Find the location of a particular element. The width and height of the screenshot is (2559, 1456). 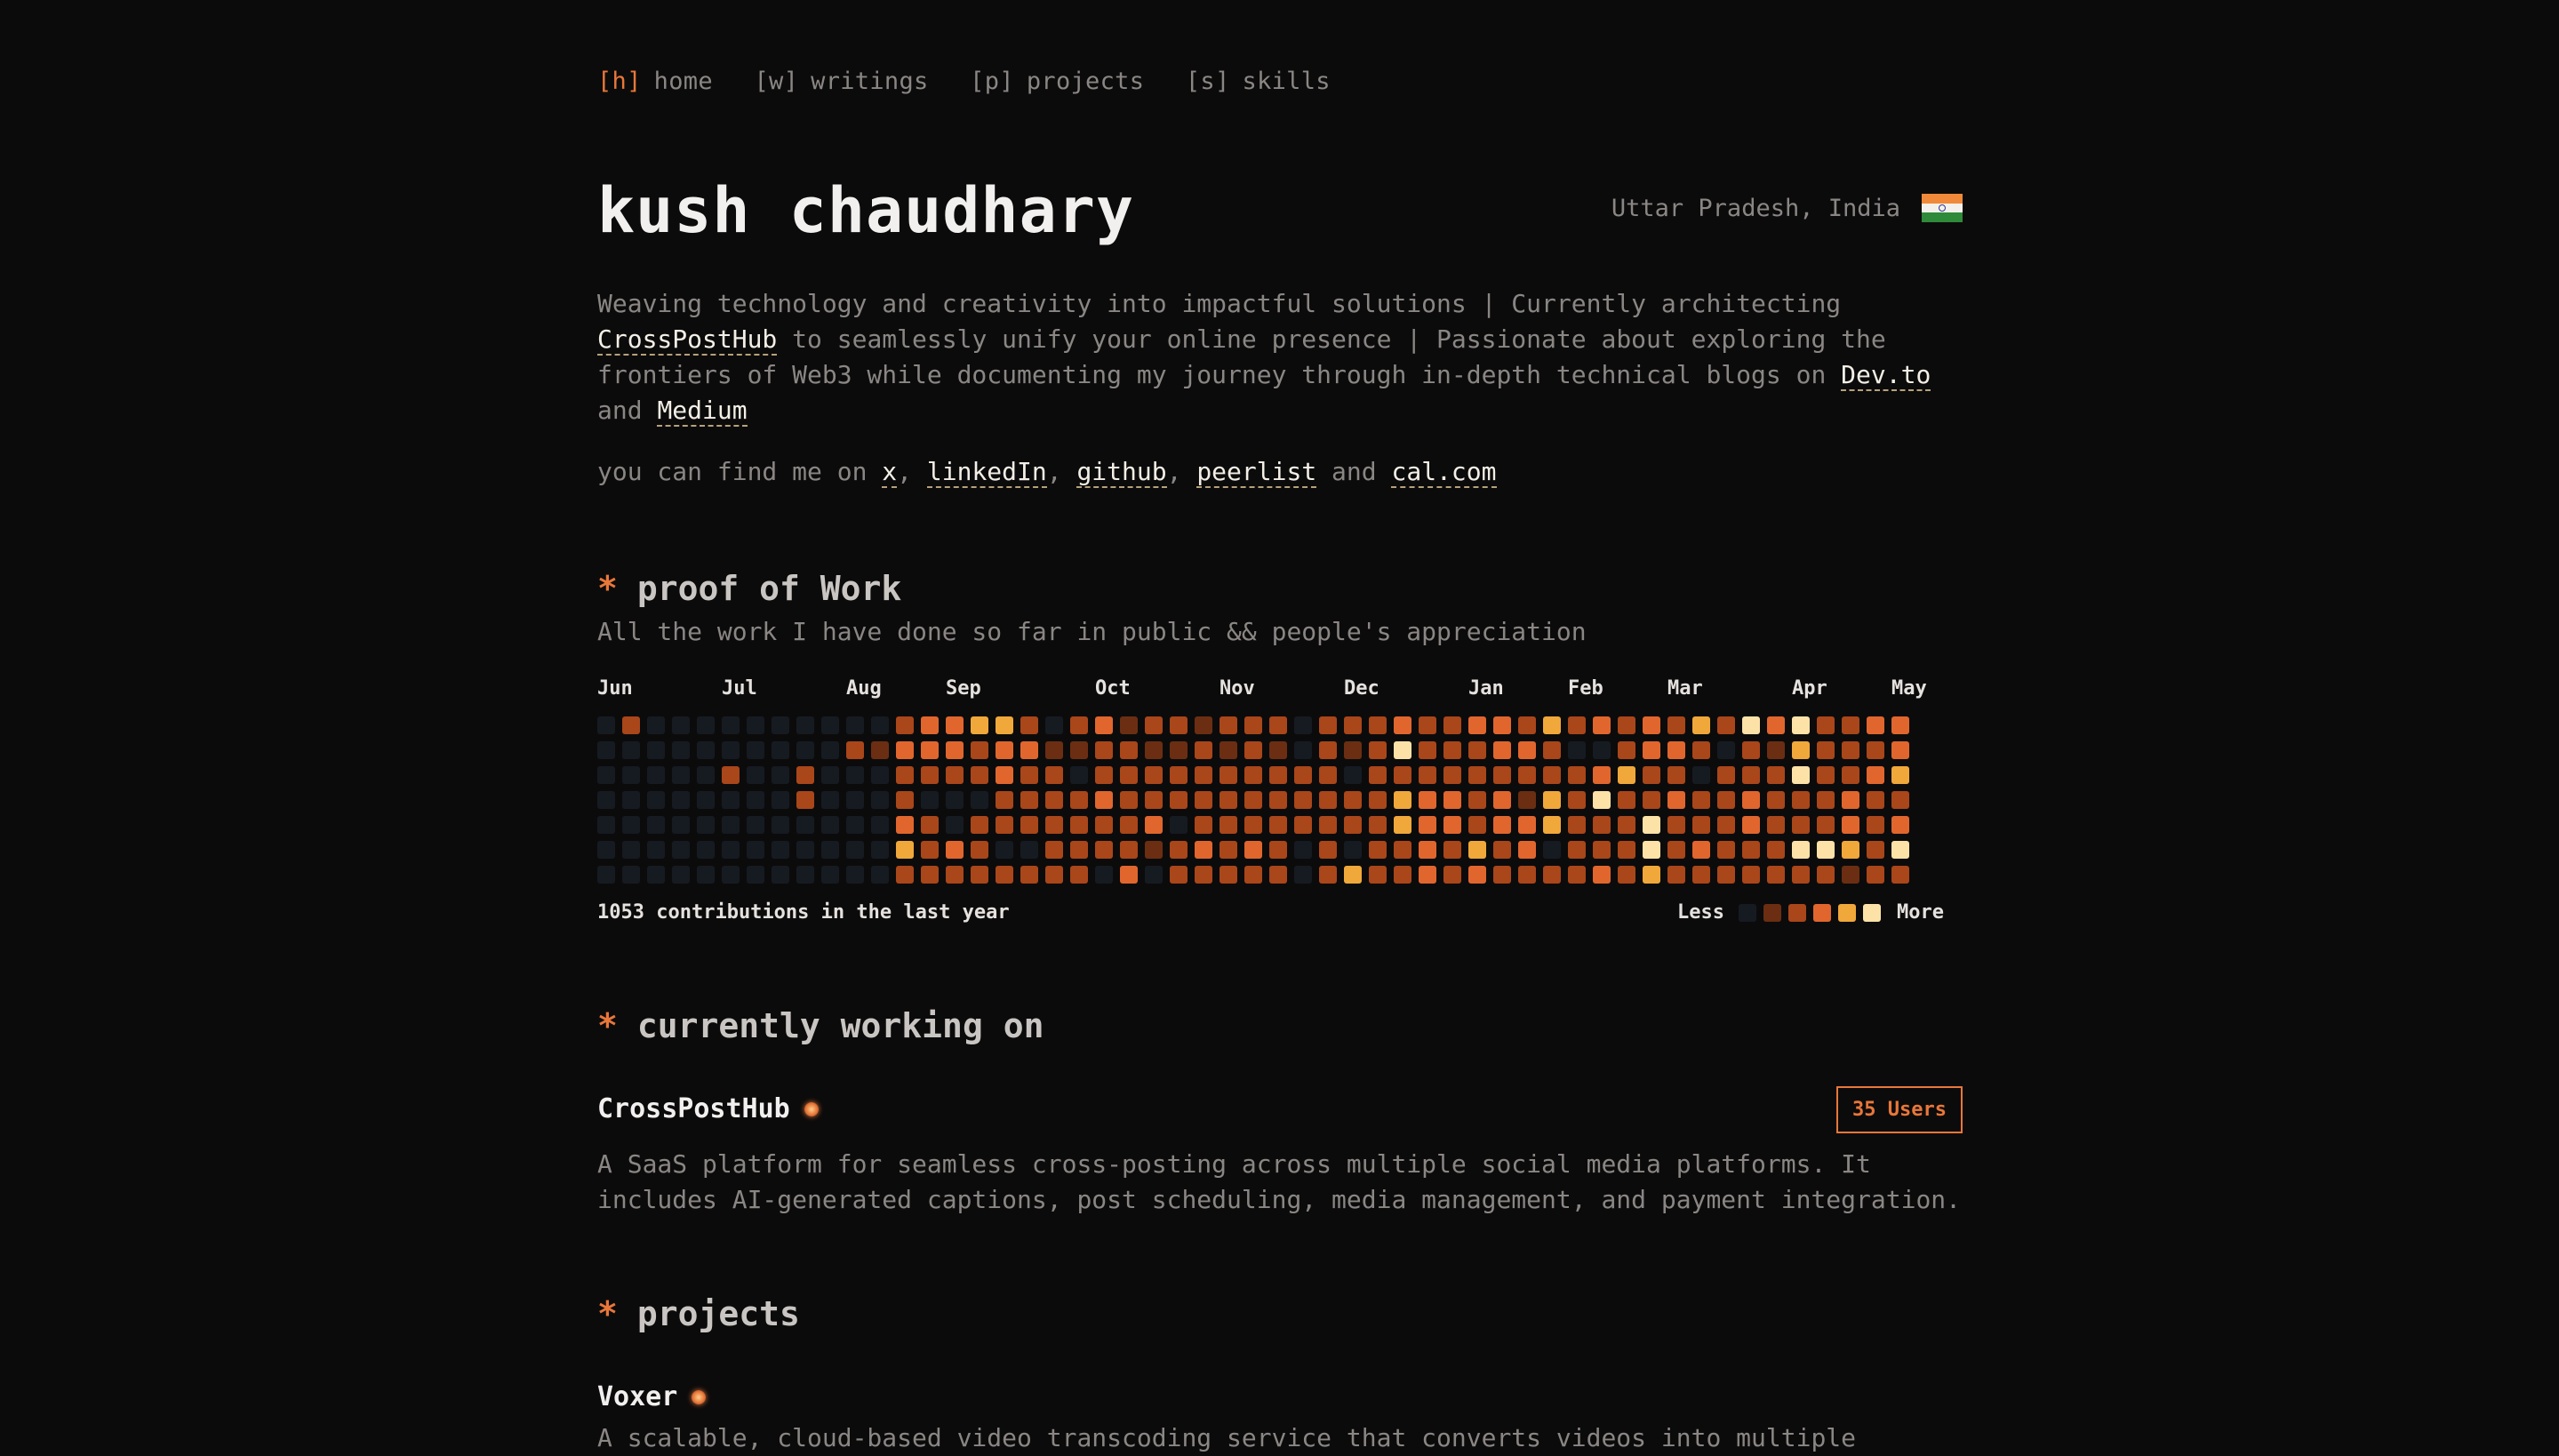

github-link: github is located at coordinates (1121, 472).